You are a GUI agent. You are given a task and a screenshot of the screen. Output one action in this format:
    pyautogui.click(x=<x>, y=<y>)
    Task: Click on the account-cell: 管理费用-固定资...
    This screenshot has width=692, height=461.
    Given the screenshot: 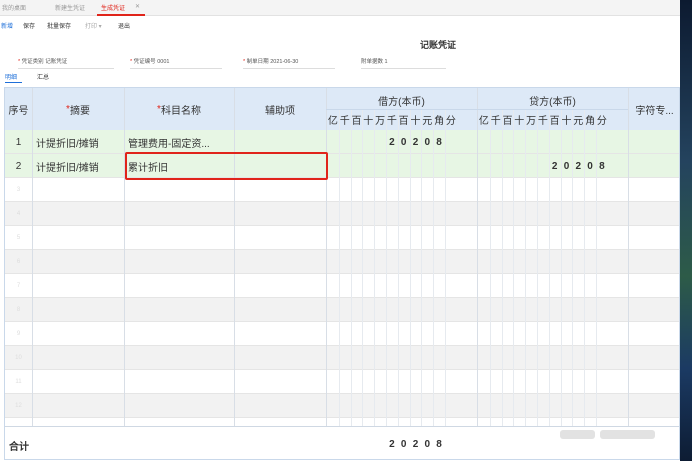 What is the action you would take?
    pyautogui.click(x=180, y=142)
    